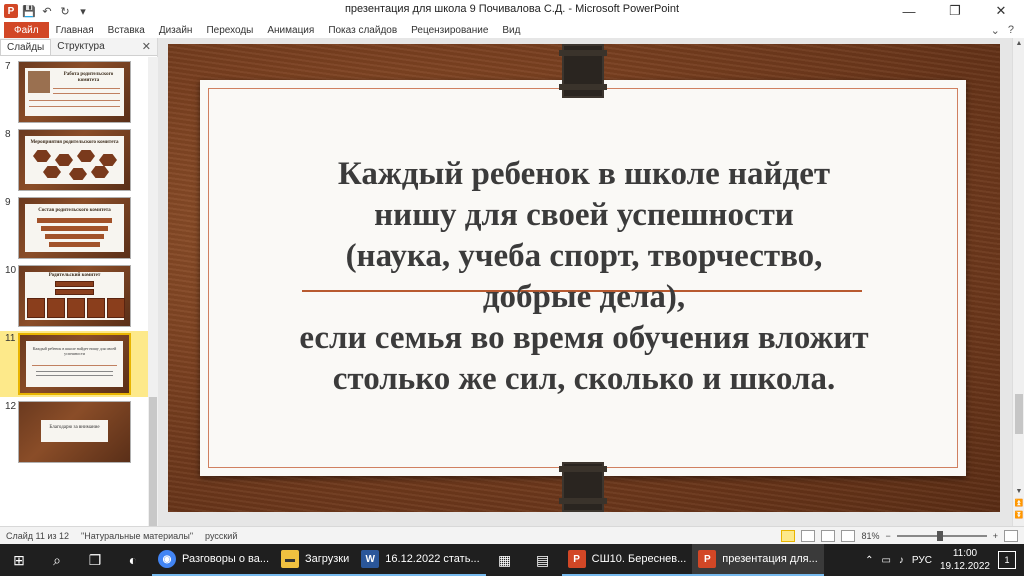 The width and height of the screenshot is (1024, 576). I want to click on close-panel-icon: ✕, so click(146, 46).